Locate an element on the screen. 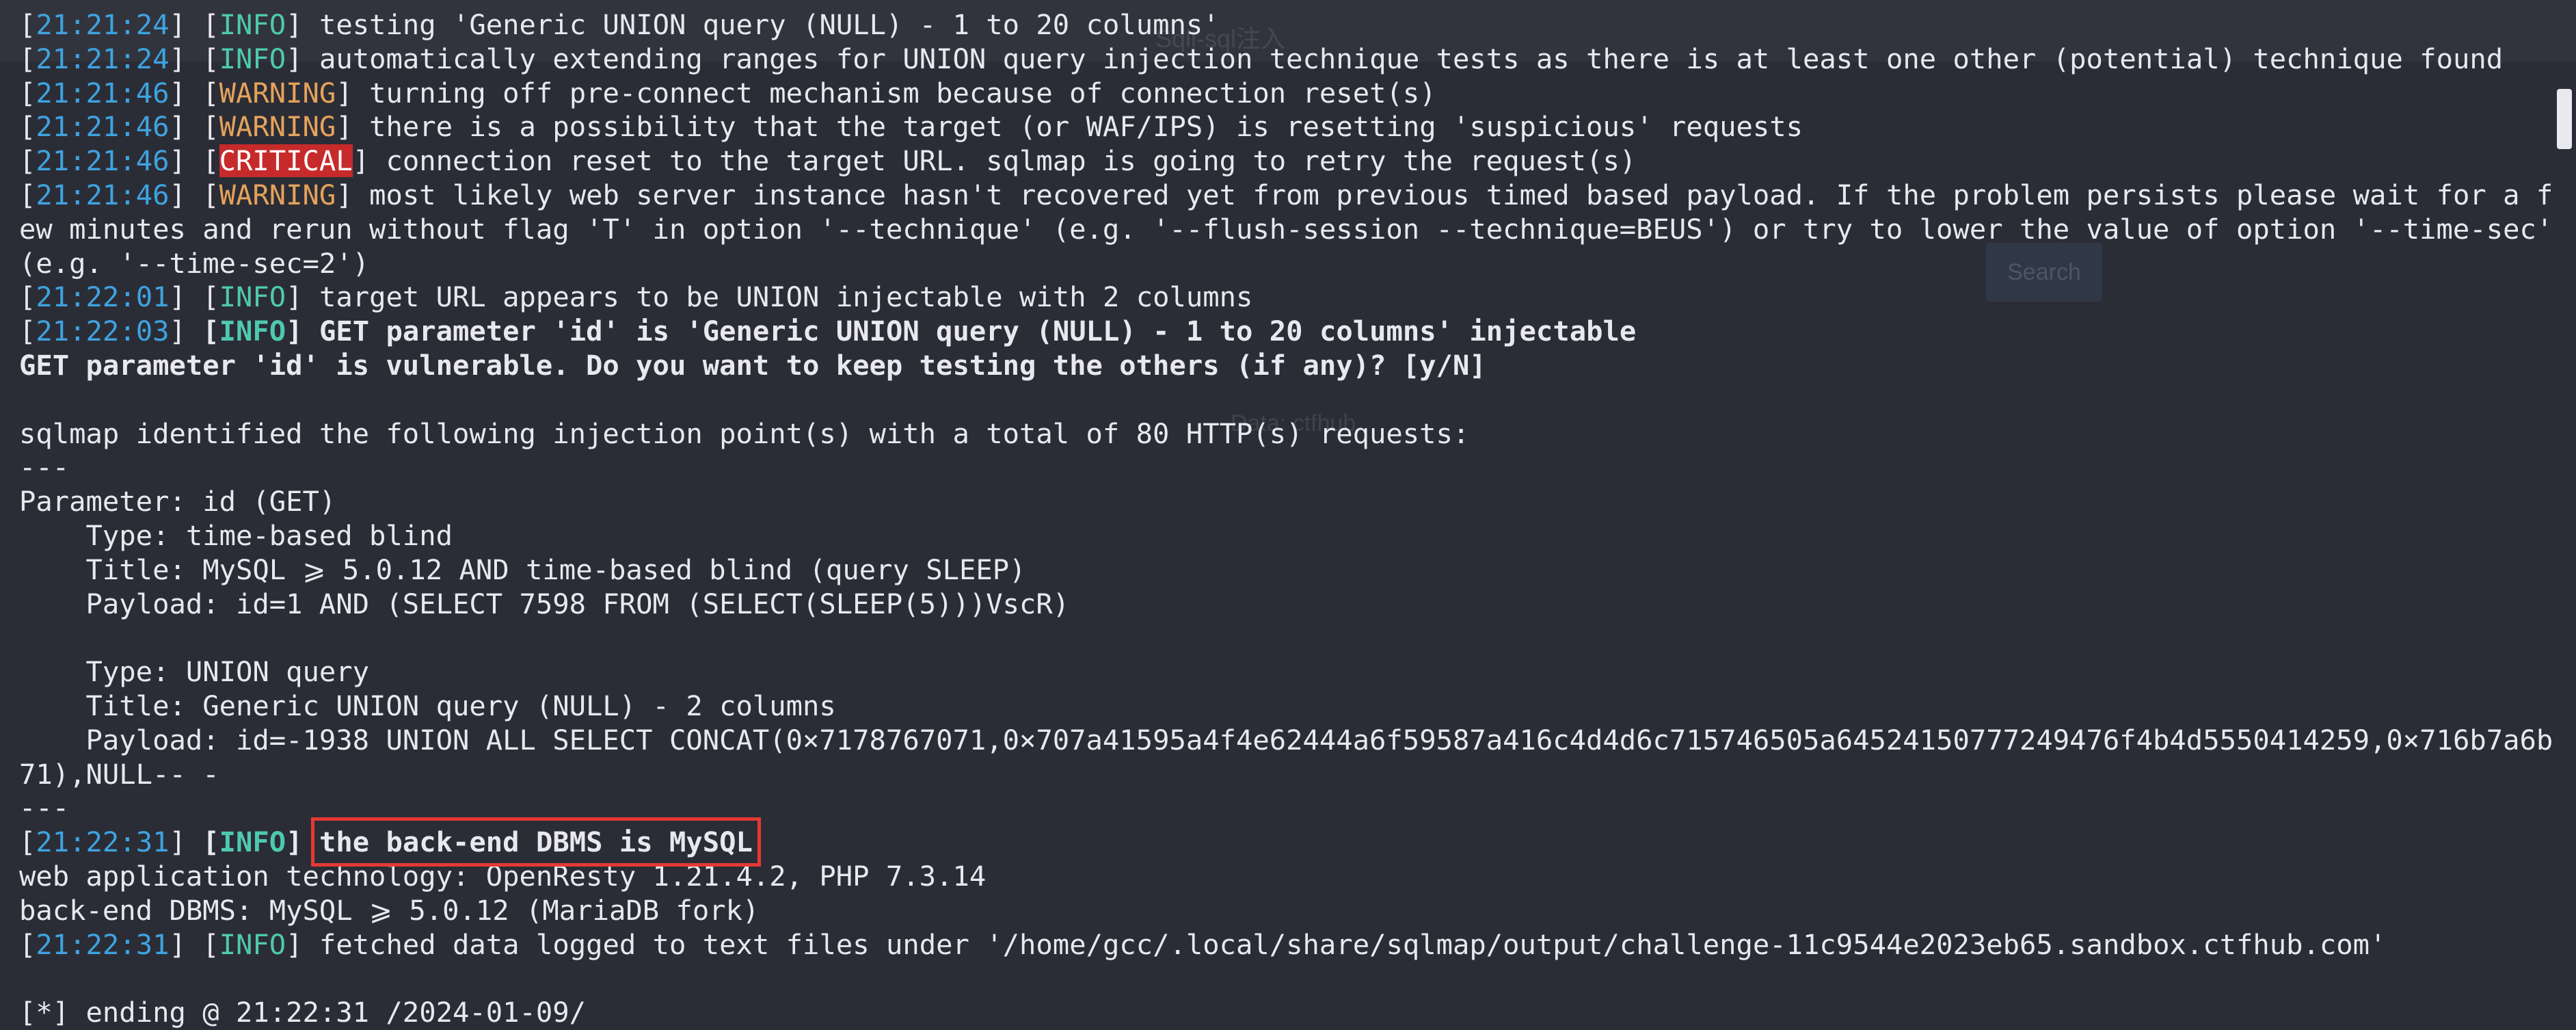 The height and width of the screenshot is (1030, 2576). scrollbar-thumb is located at coordinates (2564, 119).